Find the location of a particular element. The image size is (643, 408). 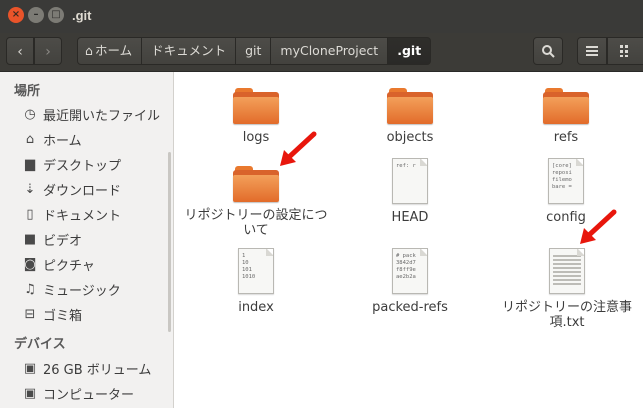

sidebar-item-computer: ▣ コンピューター is located at coordinates (78, 393).